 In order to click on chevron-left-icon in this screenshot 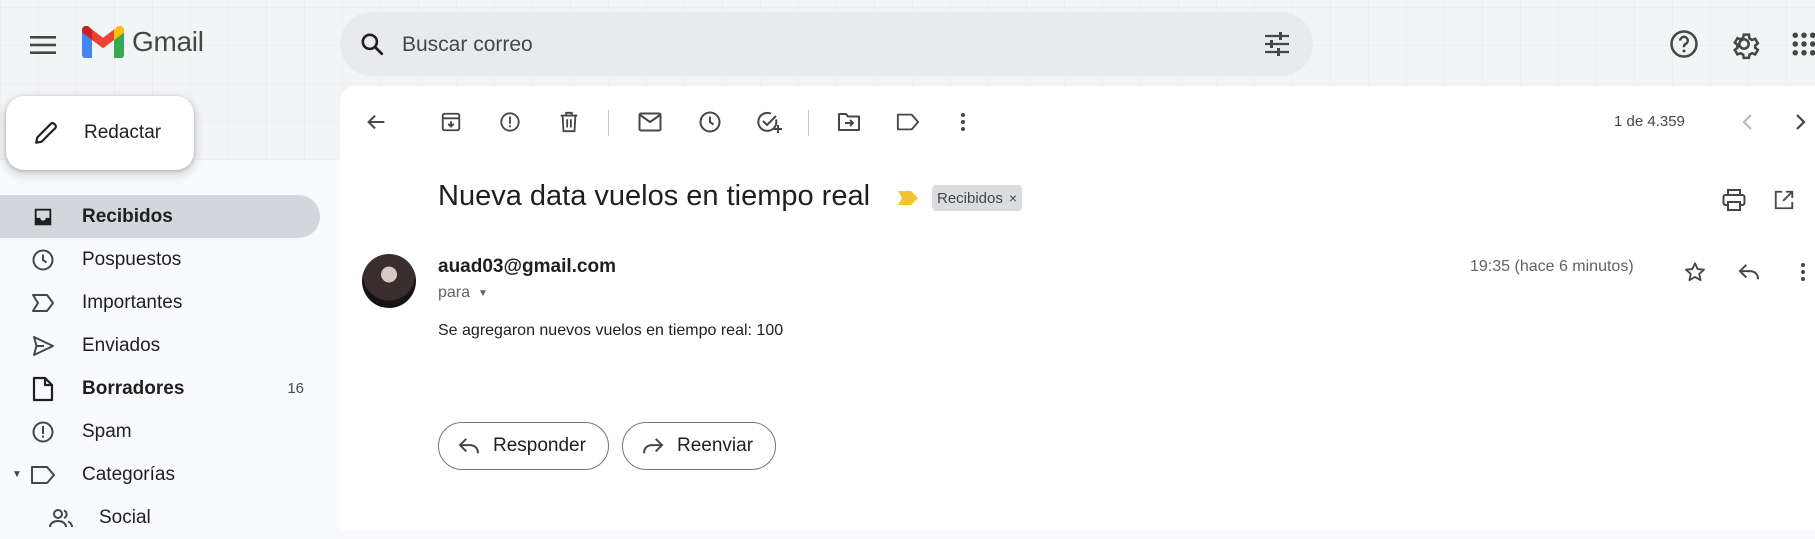, I will do `click(1747, 122)`.